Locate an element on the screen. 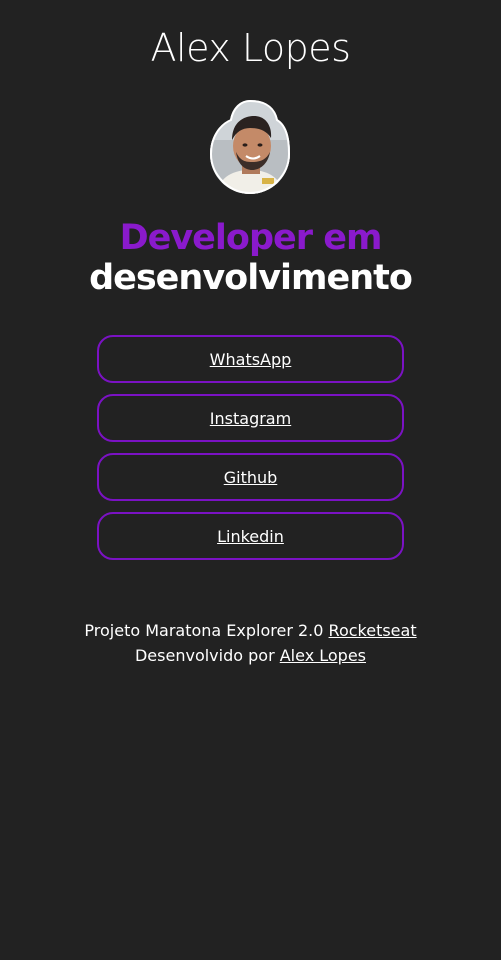 The width and height of the screenshot is (501, 960). whatsapp-link-button: WhatsApp is located at coordinates (250, 359).